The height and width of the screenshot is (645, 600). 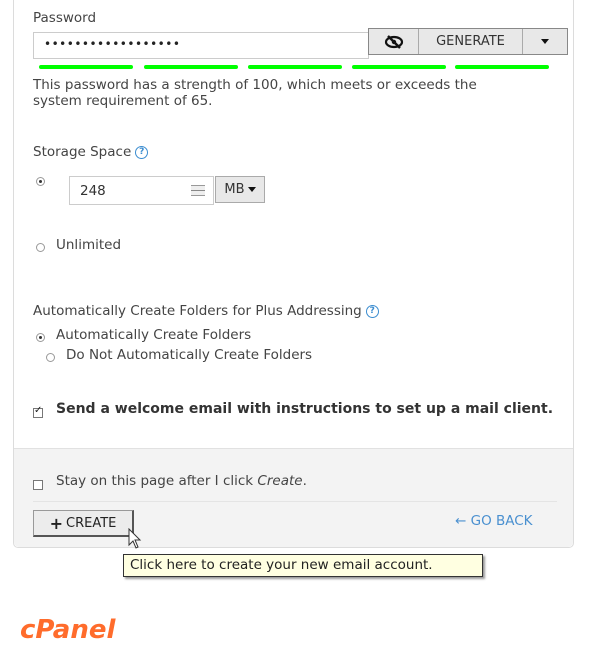 What do you see at coordinates (68, 630) in the screenshot?
I see `cpanel-logo: cPanel` at bounding box center [68, 630].